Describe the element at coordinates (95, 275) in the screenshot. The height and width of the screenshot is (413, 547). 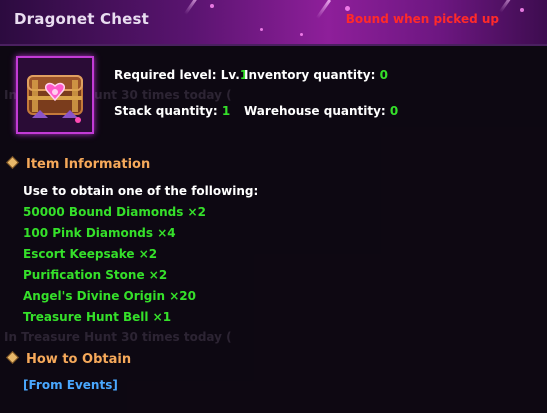
I see `reward-item: Purification Stone ×2` at that location.